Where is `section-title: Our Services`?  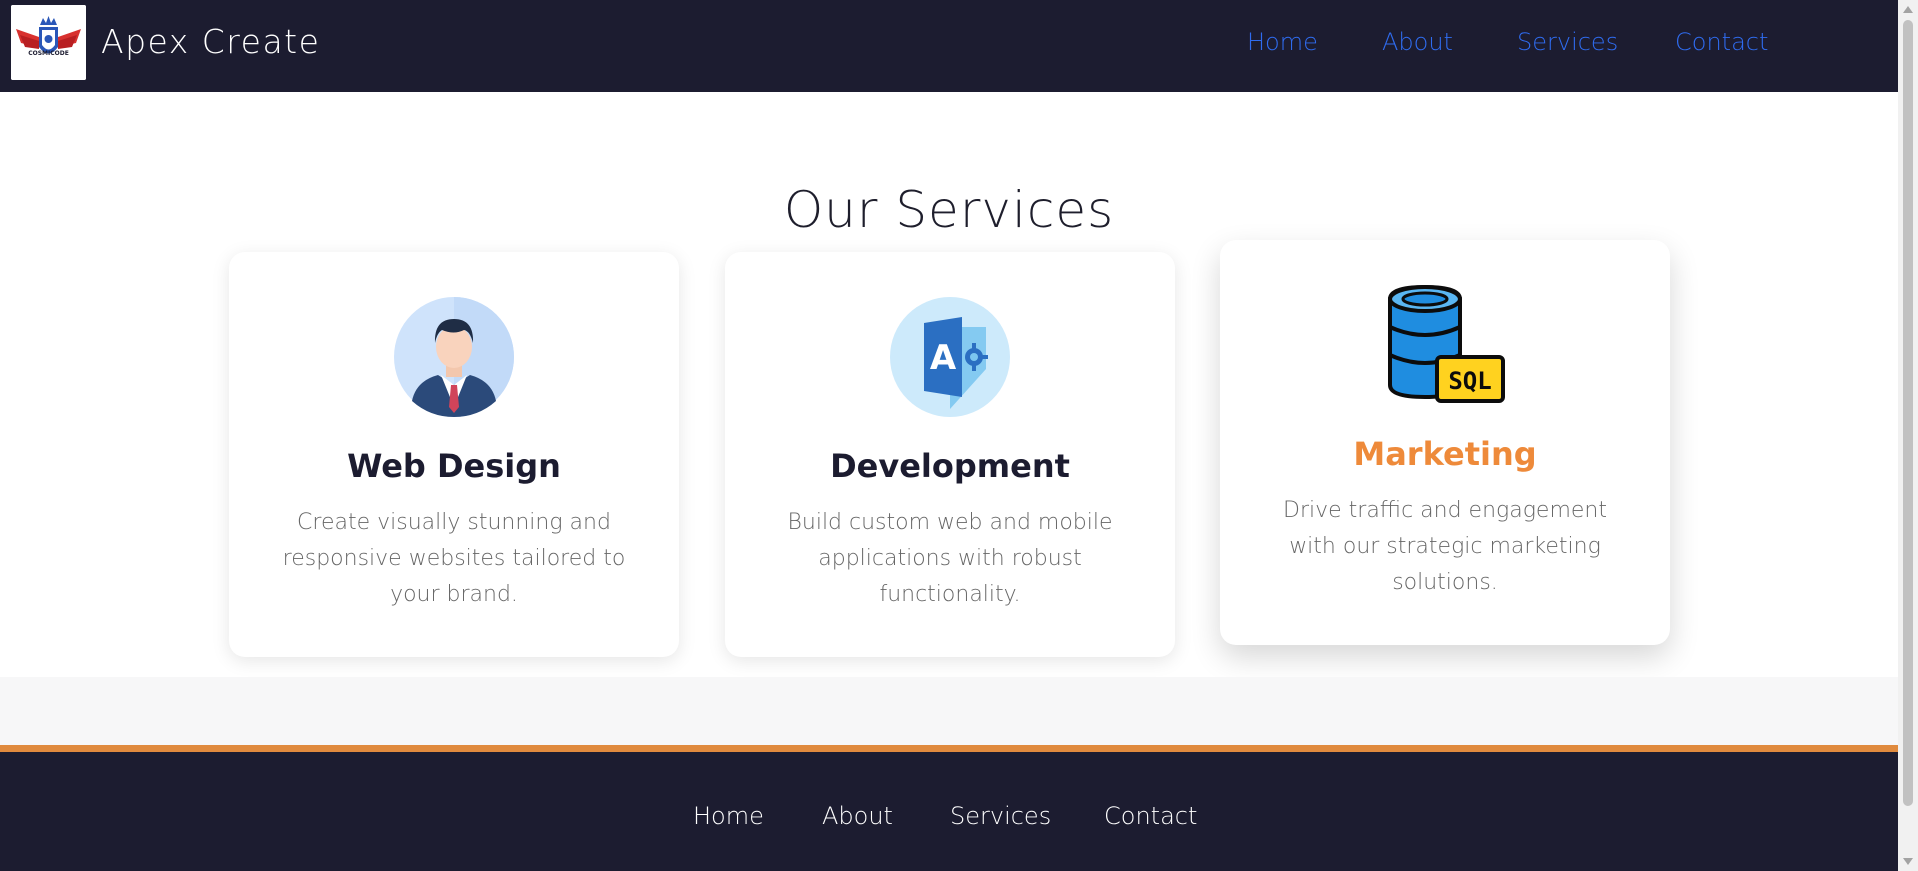 section-title: Our Services is located at coordinates (949, 210).